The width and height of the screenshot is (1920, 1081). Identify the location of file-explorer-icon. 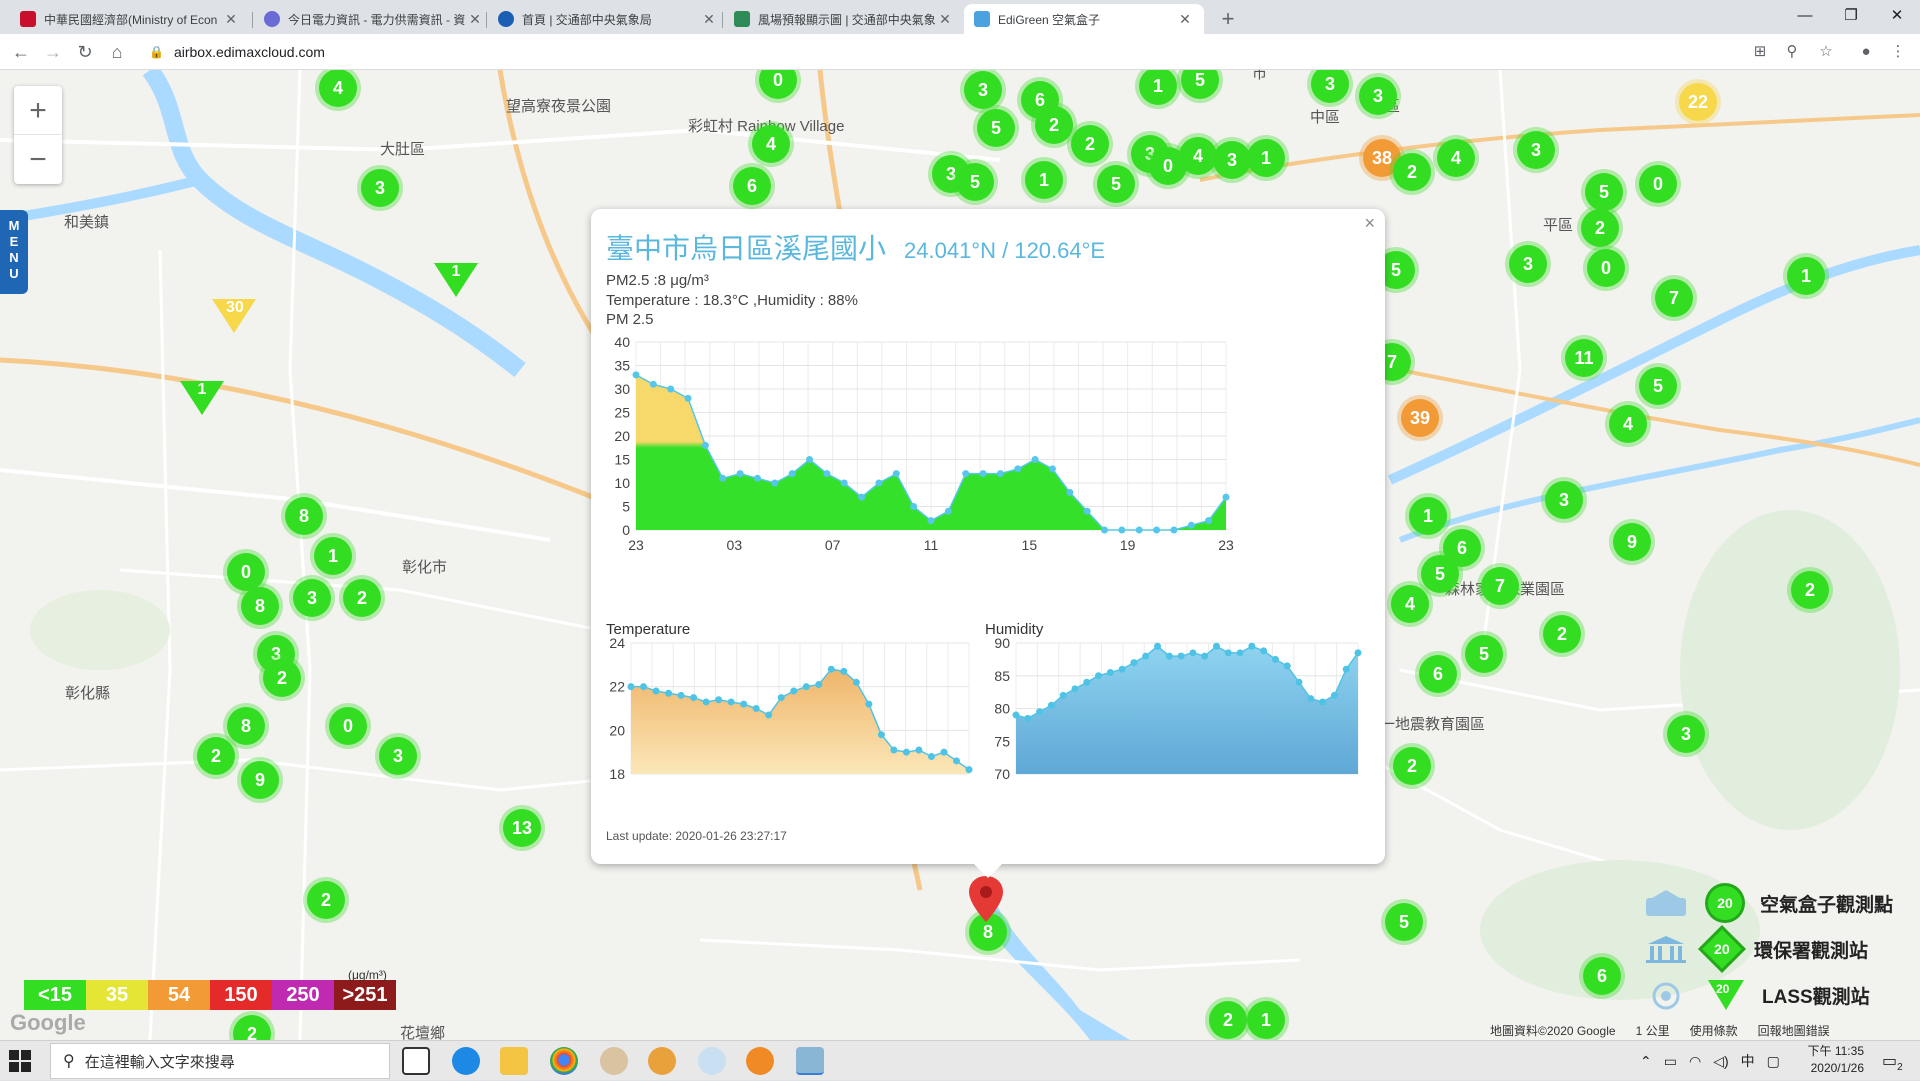
(514, 1061).